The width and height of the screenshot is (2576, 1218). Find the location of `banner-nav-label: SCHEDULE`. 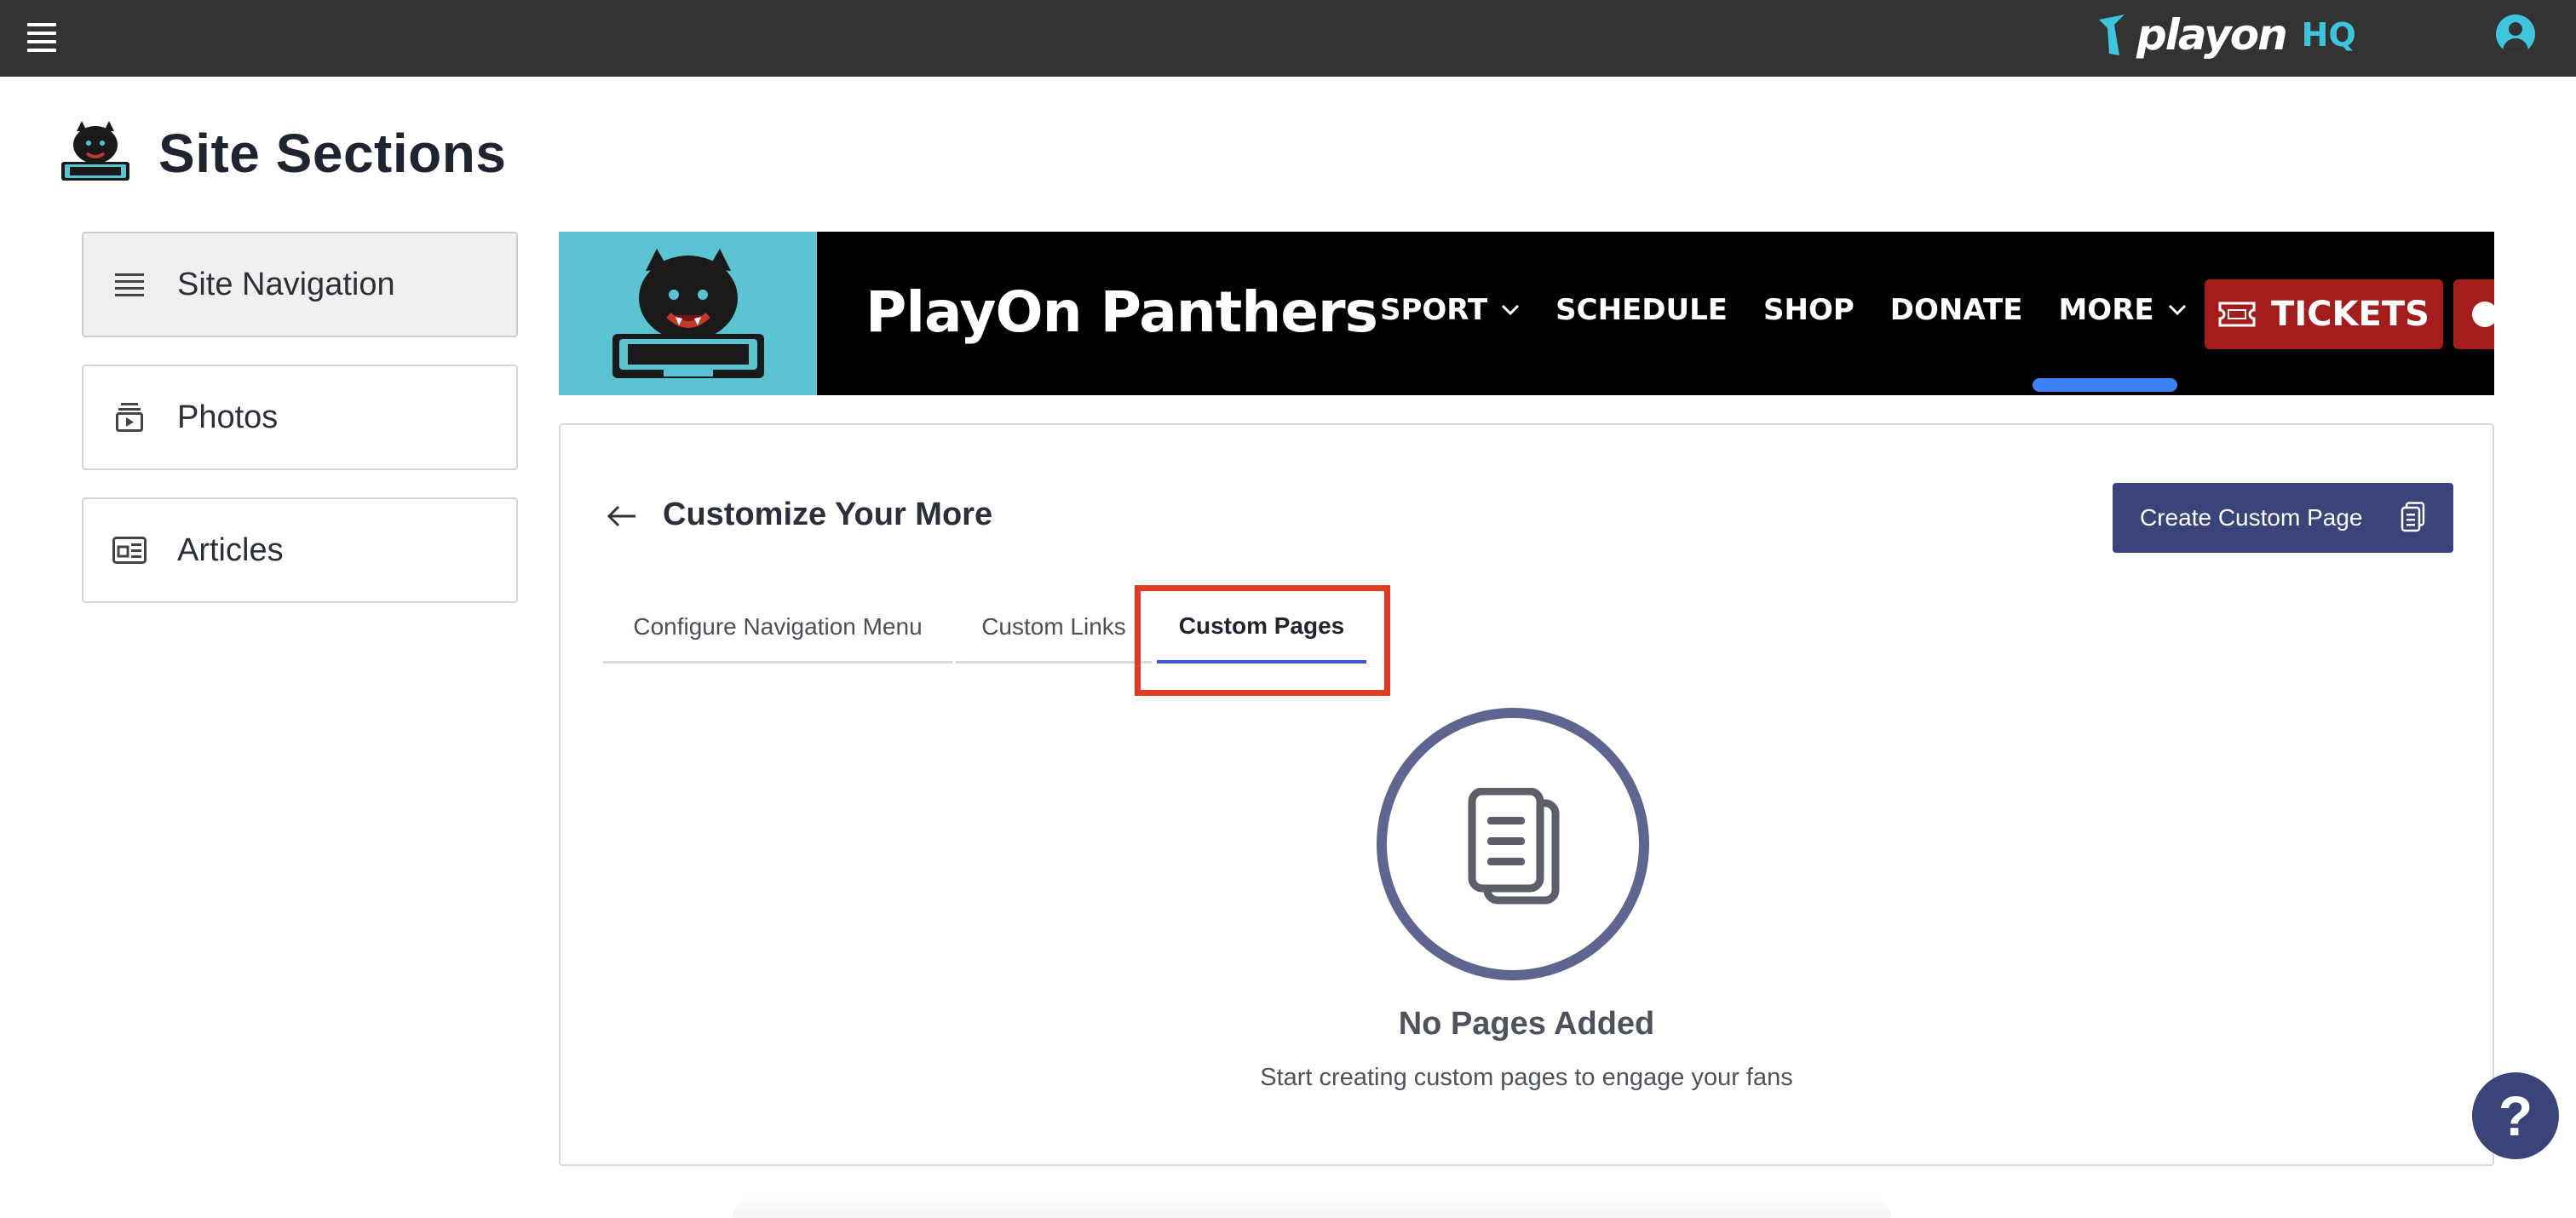

banner-nav-label: SCHEDULE is located at coordinates (1642, 310).